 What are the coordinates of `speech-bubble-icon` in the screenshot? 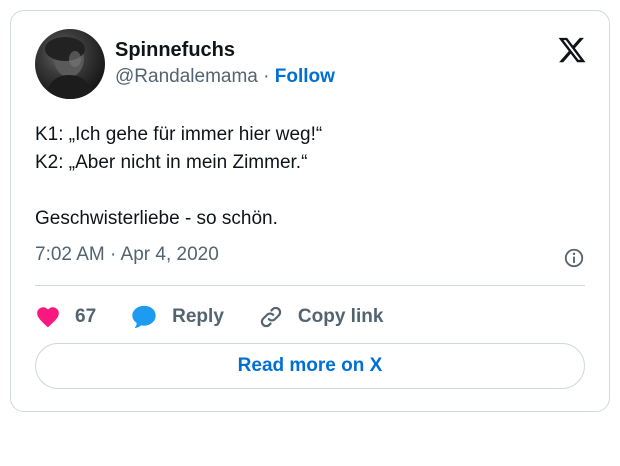 It's located at (144, 317).